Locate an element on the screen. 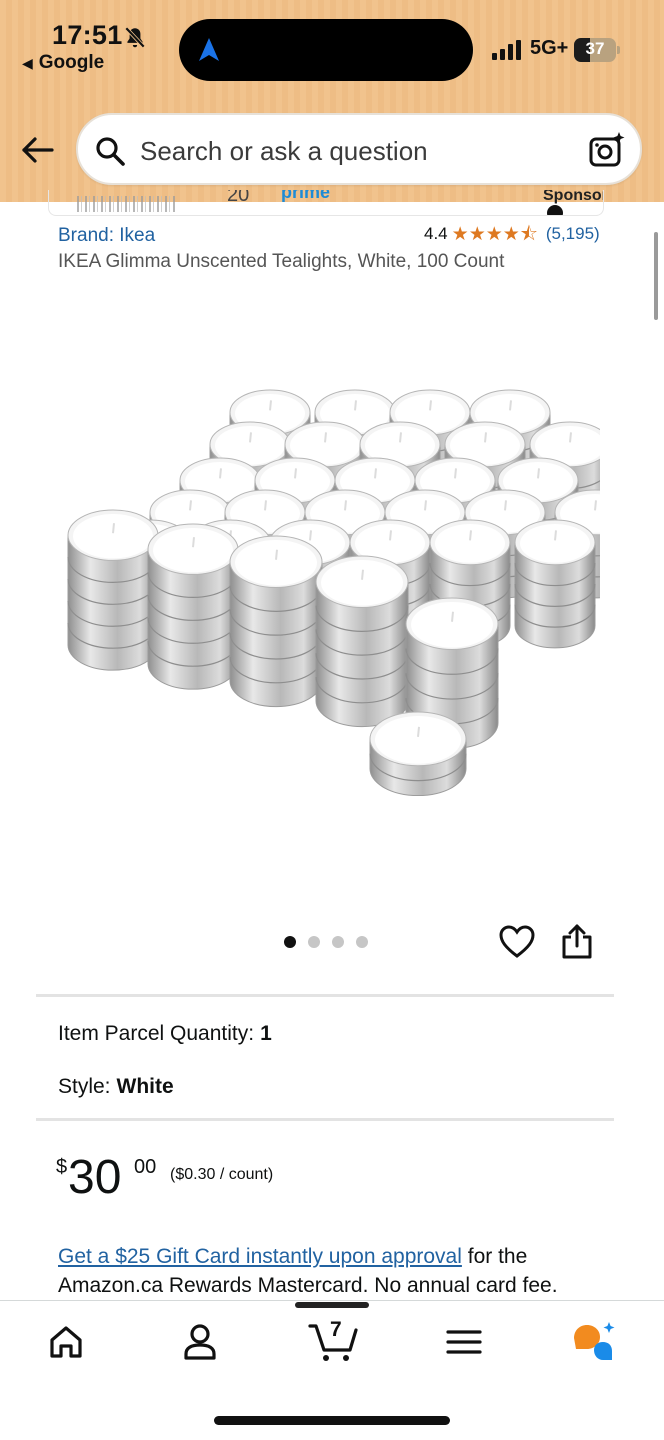 This screenshot has width=664, height=1440. price-whole: 30 is located at coordinates (95, 1177).